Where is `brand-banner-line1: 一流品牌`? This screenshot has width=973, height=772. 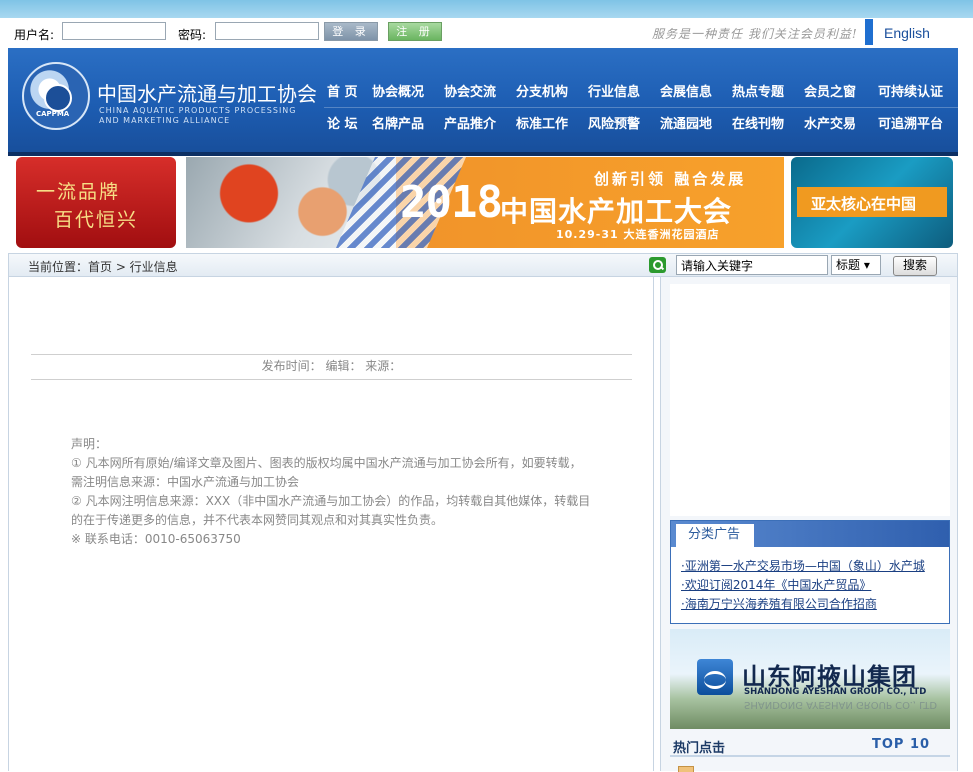
brand-banner-line1: 一流品牌 is located at coordinates (78, 192).